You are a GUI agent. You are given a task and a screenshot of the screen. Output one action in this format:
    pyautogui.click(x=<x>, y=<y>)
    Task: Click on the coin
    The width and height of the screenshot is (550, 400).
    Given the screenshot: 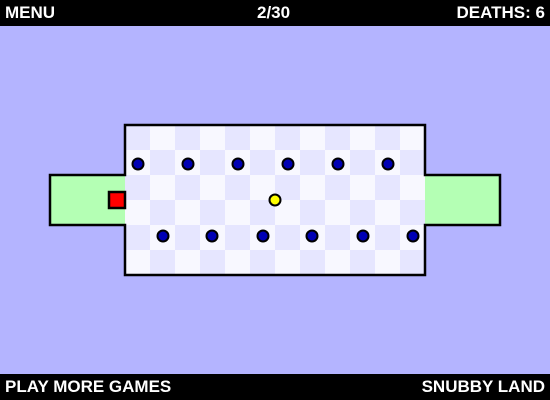 What is the action you would take?
    pyautogui.click(x=275, y=200)
    